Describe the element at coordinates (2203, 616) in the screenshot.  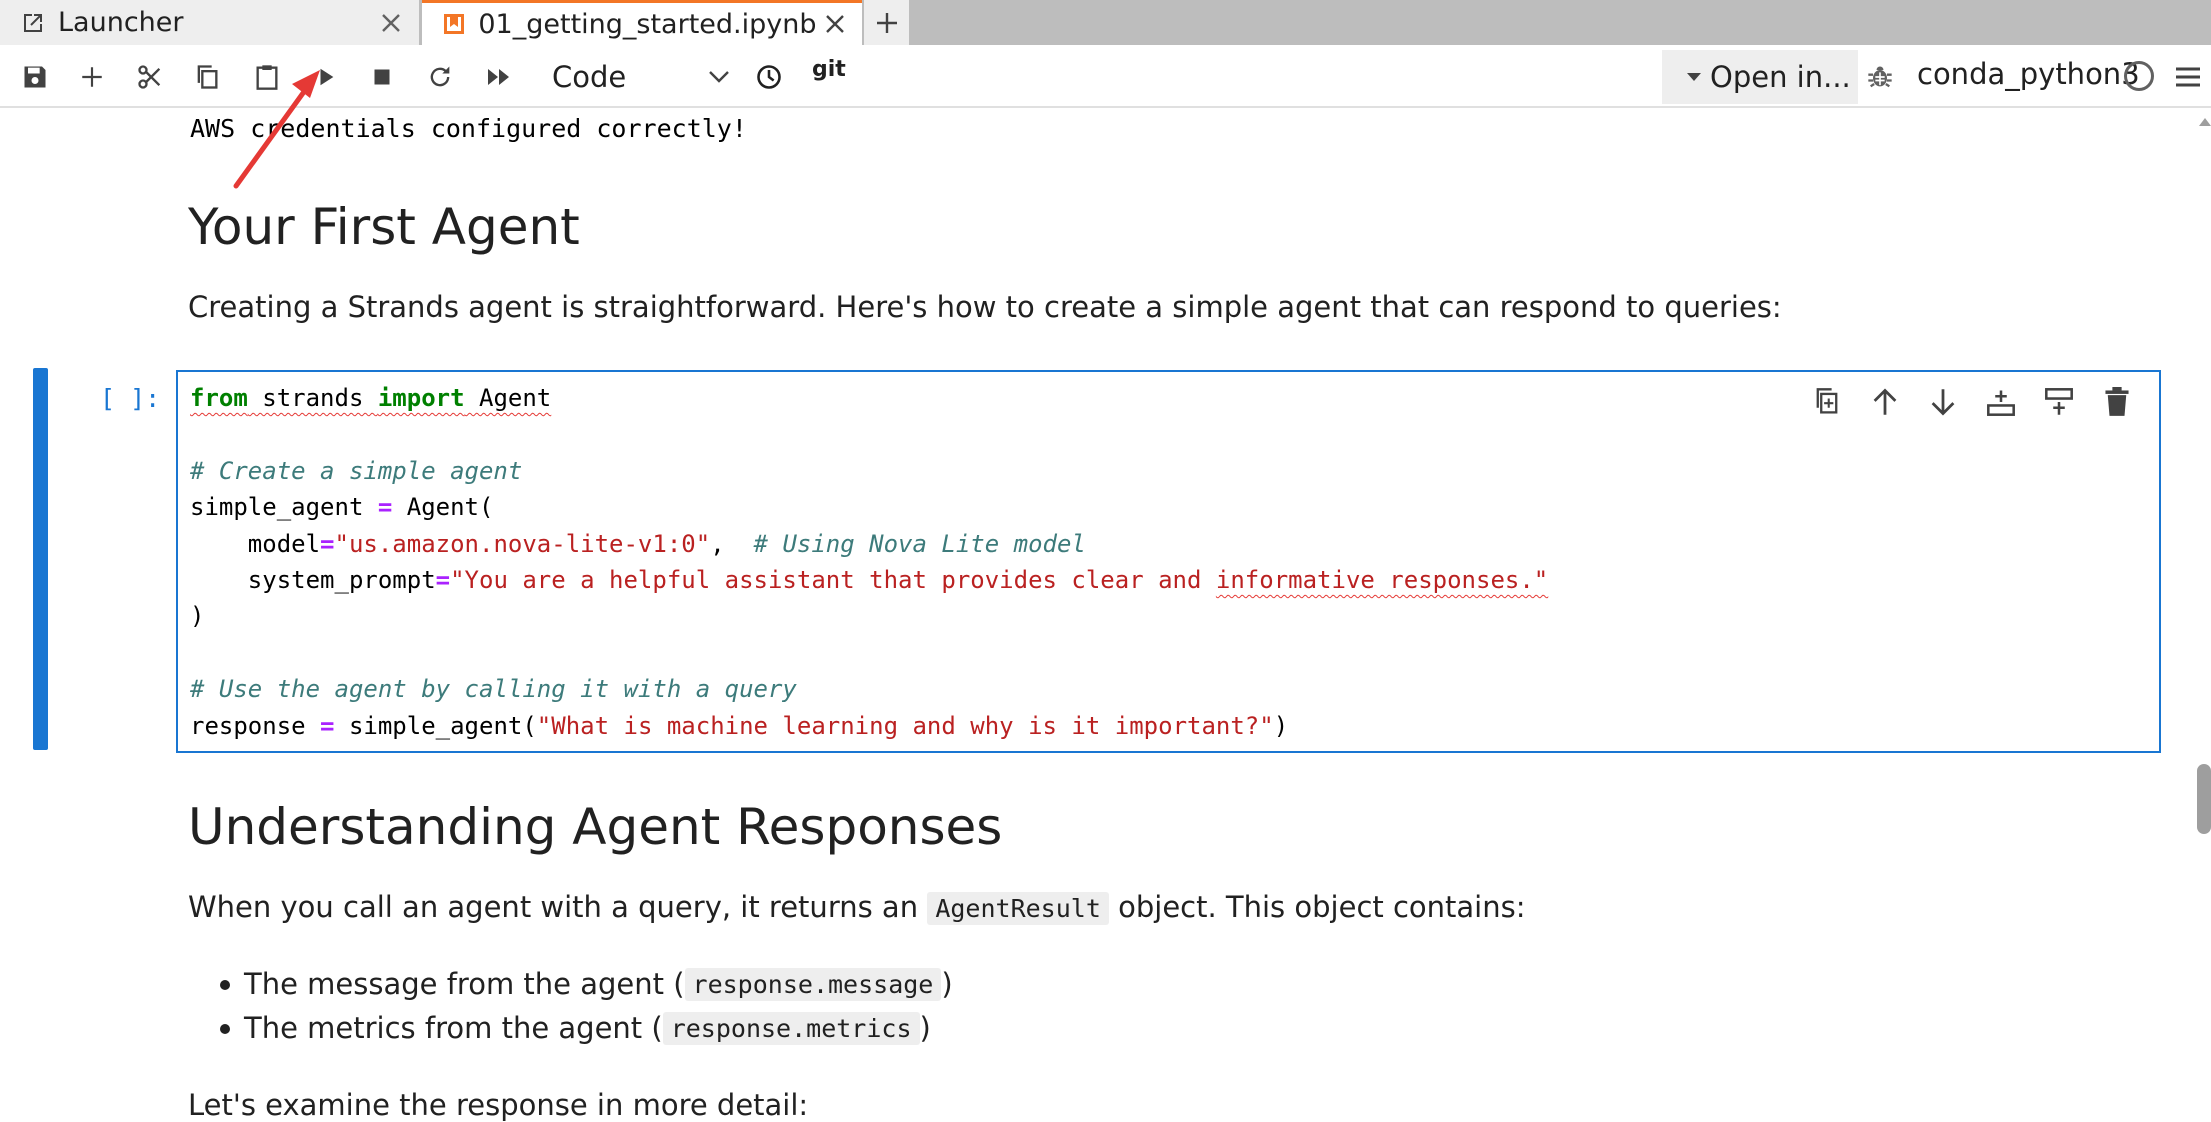
I see `vertical-scrollbar` at that location.